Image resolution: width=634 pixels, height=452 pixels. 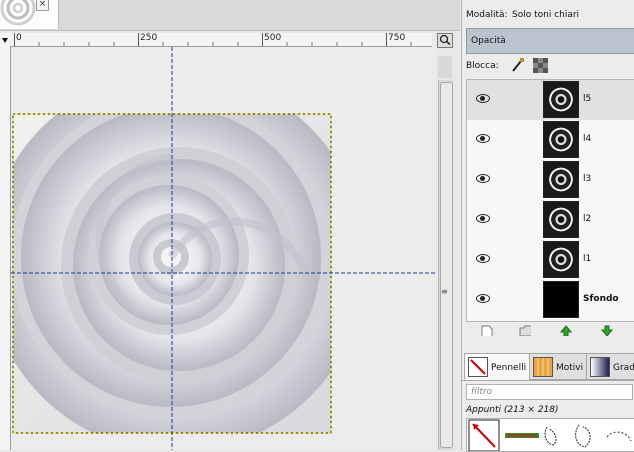 I want to click on layers-list: l5 l4 l3 l2 l1 Sfondo, so click(x=550, y=200).